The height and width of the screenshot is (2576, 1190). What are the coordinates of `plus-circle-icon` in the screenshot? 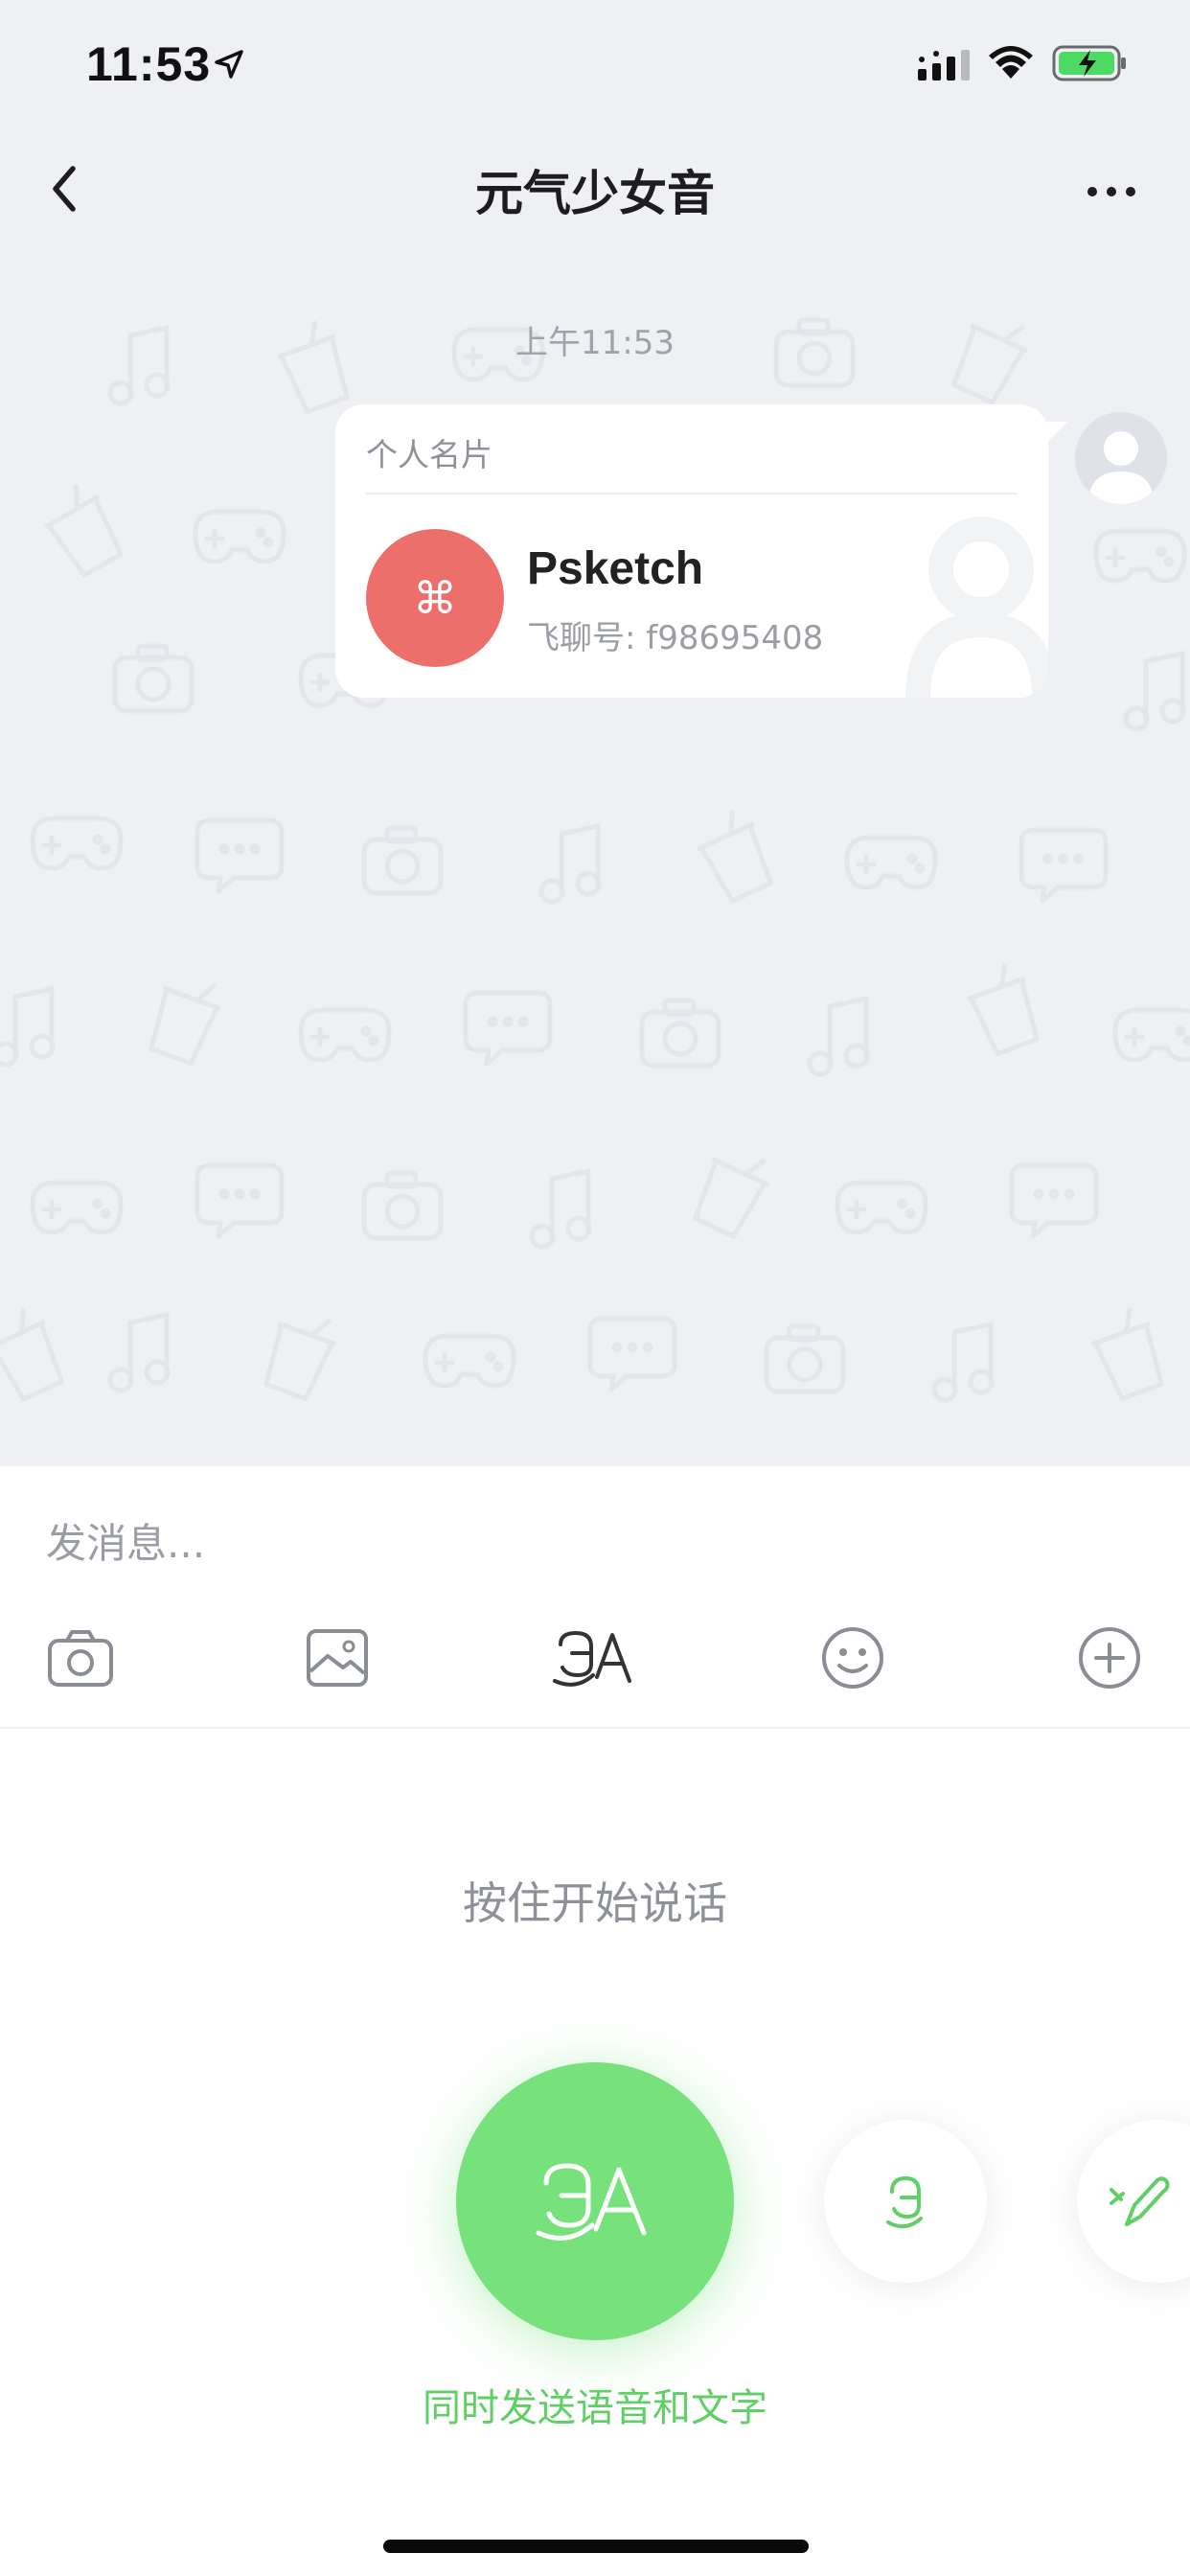 It's located at (1109, 1658).